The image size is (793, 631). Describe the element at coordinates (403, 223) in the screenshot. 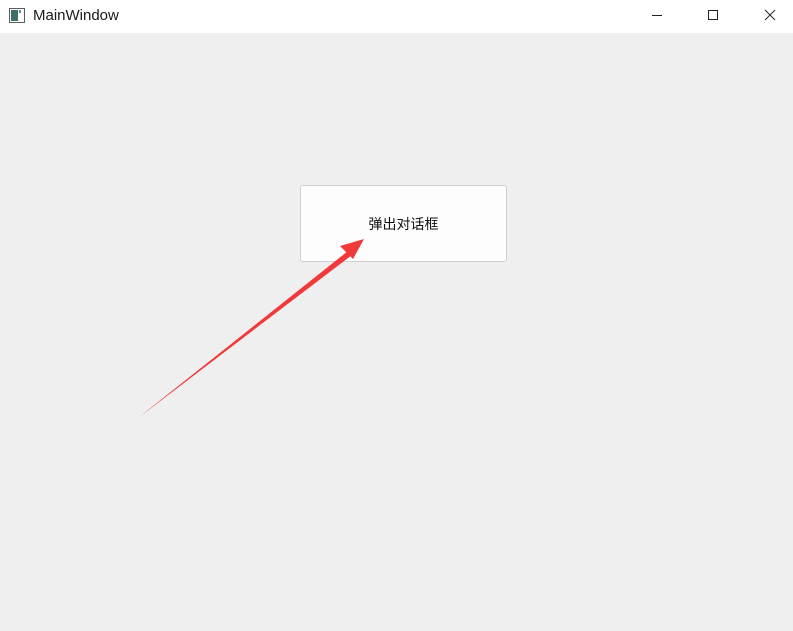

I see `popup-dialog-button: 弹出对话框` at that location.